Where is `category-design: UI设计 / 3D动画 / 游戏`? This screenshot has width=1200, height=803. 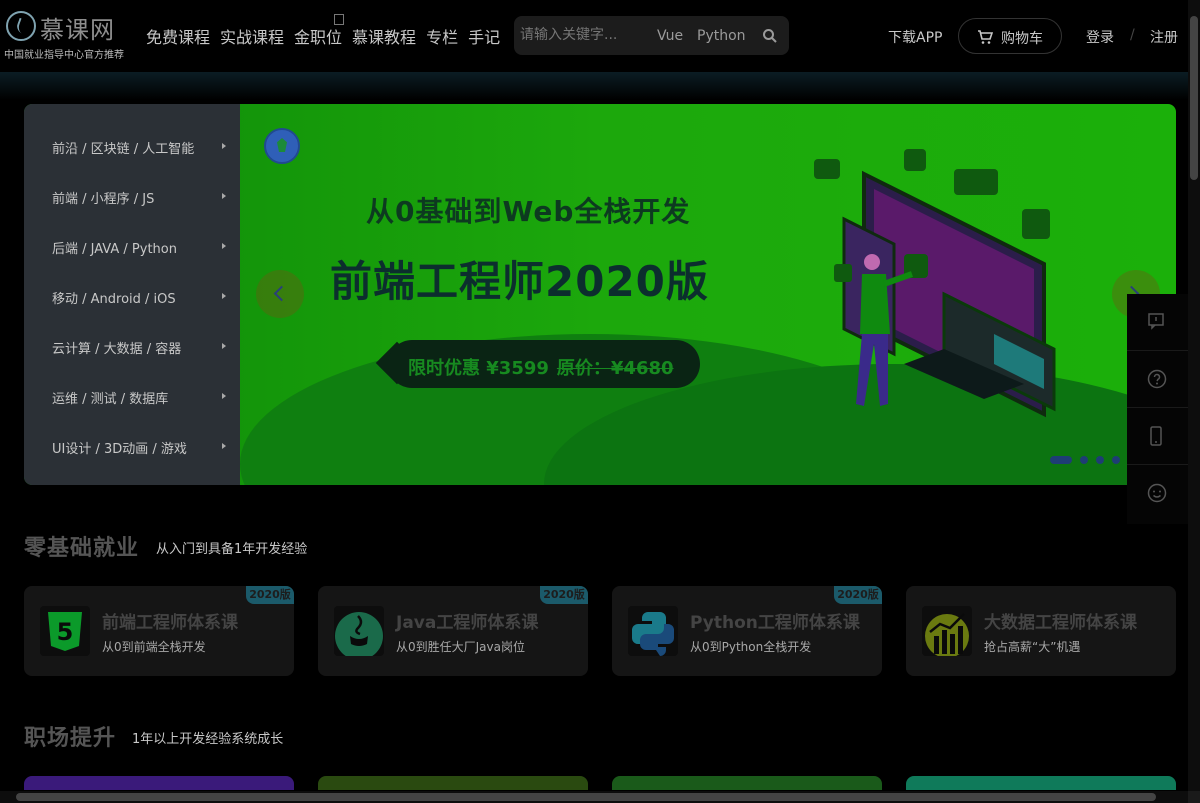
category-design: UI设计 / 3D动画 / 游戏 is located at coordinates (142, 447).